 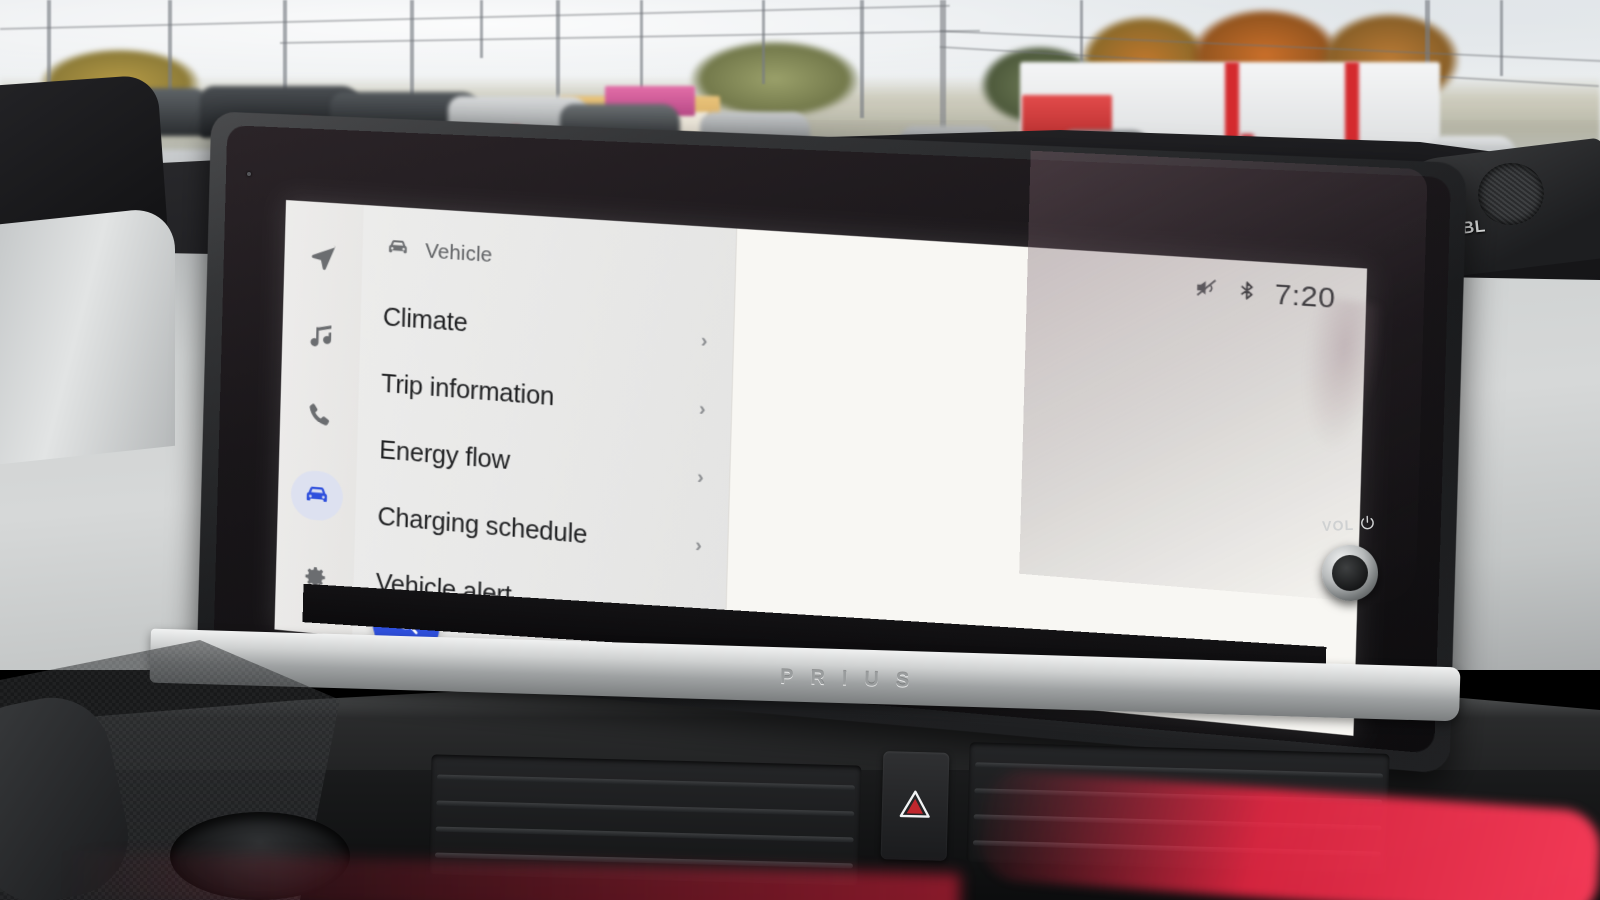 I want to click on sidebar-item-navigation, so click(x=323, y=257).